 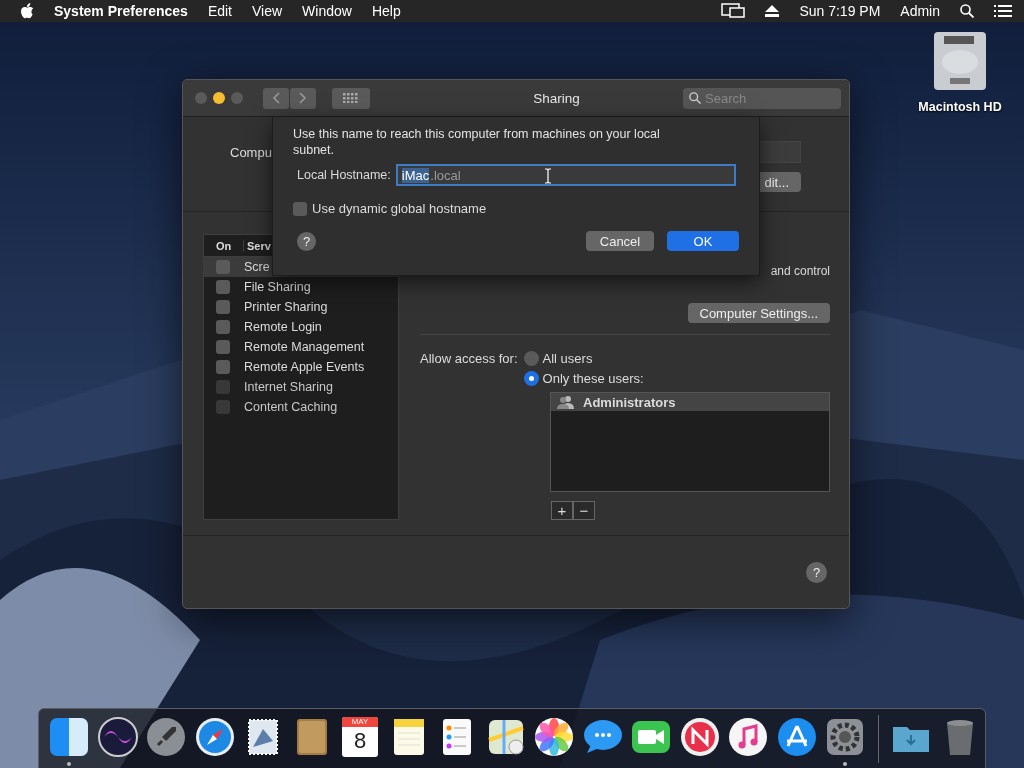 I want to click on chevron-left-icon, so click(x=276, y=98).